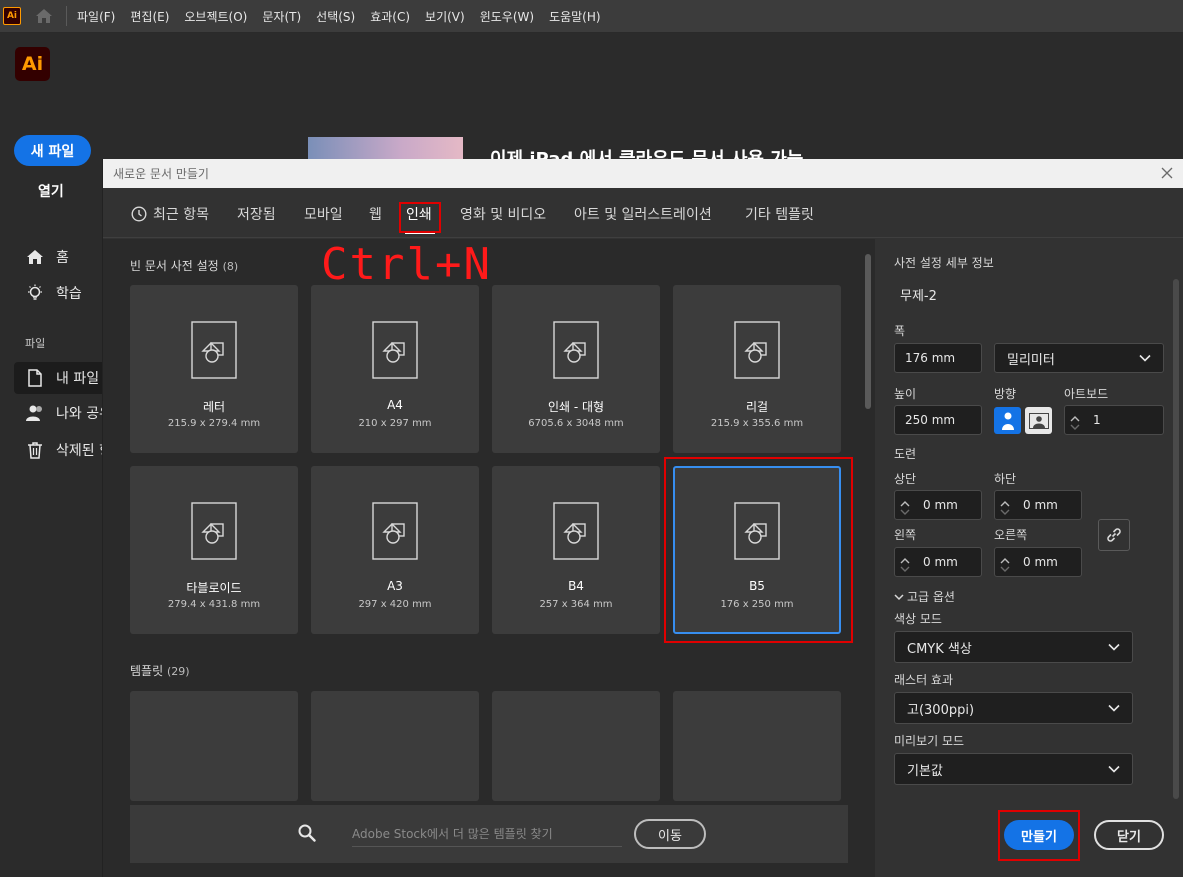 This screenshot has width=1183, height=877. I want to click on menu-effect: 효과(C), so click(390, 16).